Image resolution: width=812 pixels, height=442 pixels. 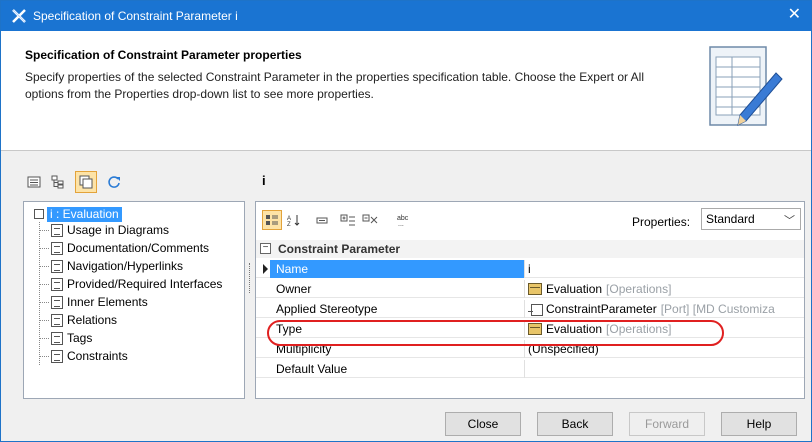 I want to click on property-name: Type, so click(x=289, y=329).